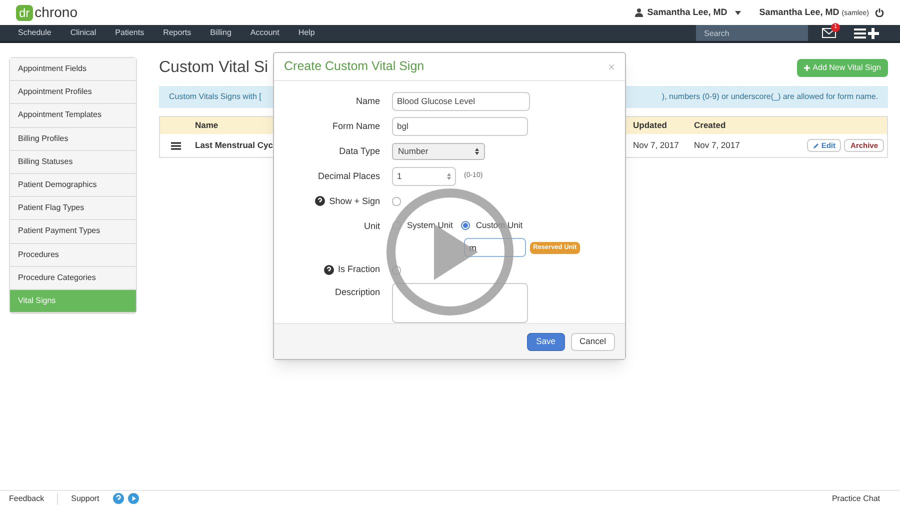  What do you see at coordinates (368, 101) in the screenshot?
I see `field-label: Name` at bounding box center [368, 101].